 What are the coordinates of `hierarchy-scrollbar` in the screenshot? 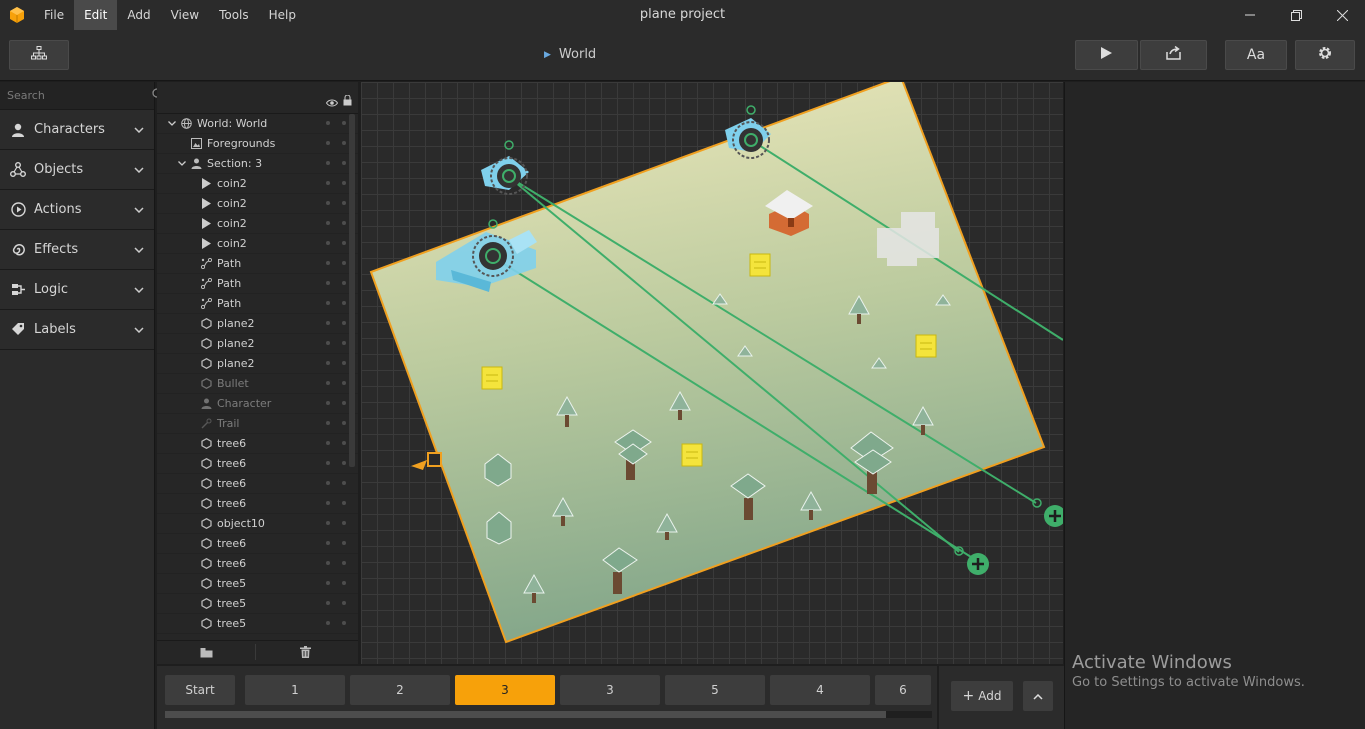 It's located at (352, 290).